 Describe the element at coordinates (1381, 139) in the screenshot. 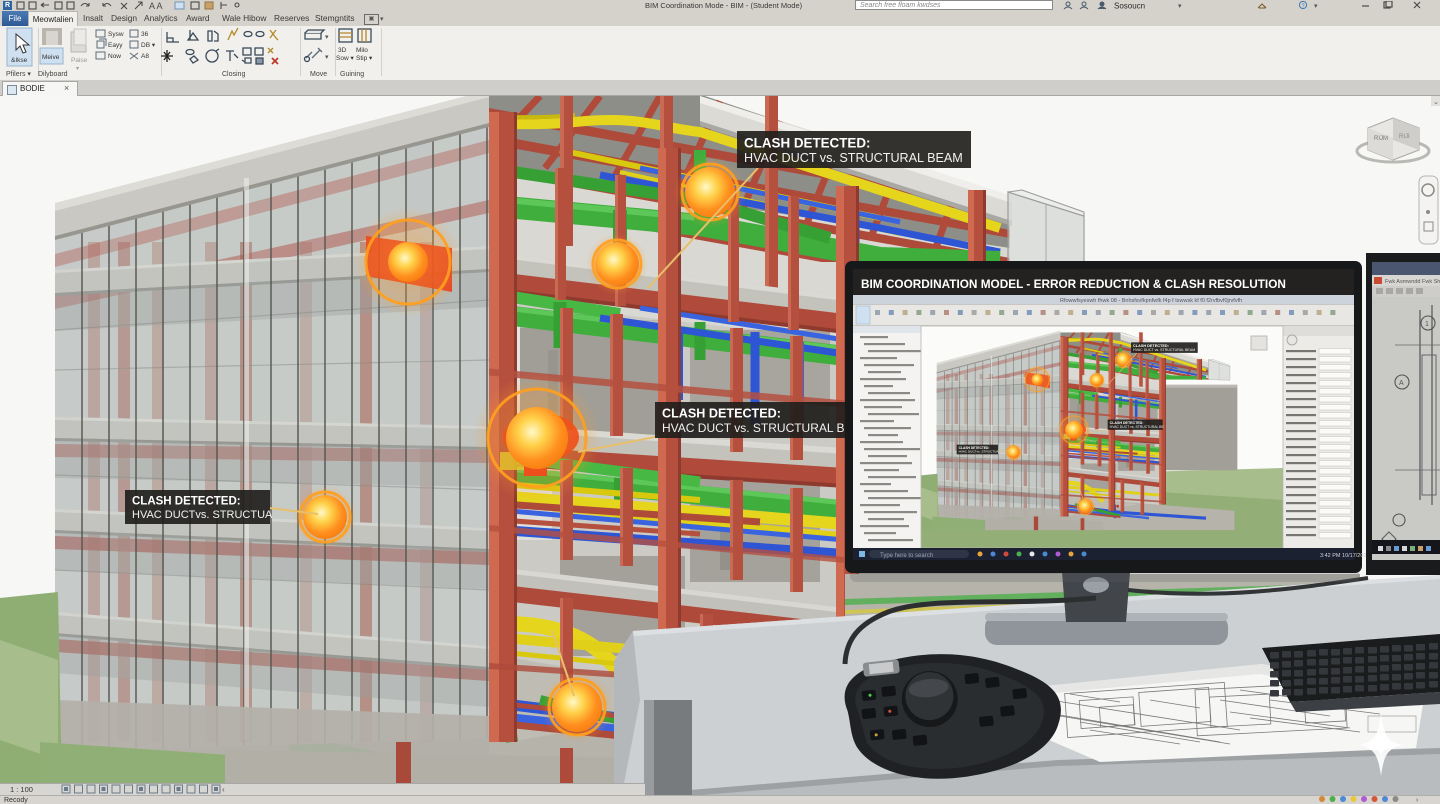

I see `svg-text: RIJM` at that location.